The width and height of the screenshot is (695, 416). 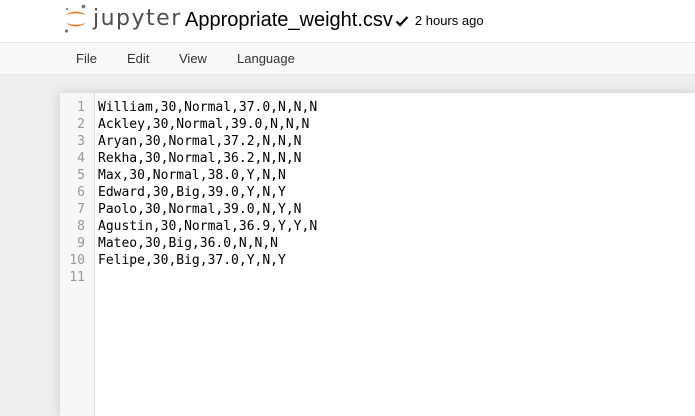 What do you see at coordinates (30, 58) in the screenshot?
I see `menubar-left-spacer` at bounding box center [30, 58].